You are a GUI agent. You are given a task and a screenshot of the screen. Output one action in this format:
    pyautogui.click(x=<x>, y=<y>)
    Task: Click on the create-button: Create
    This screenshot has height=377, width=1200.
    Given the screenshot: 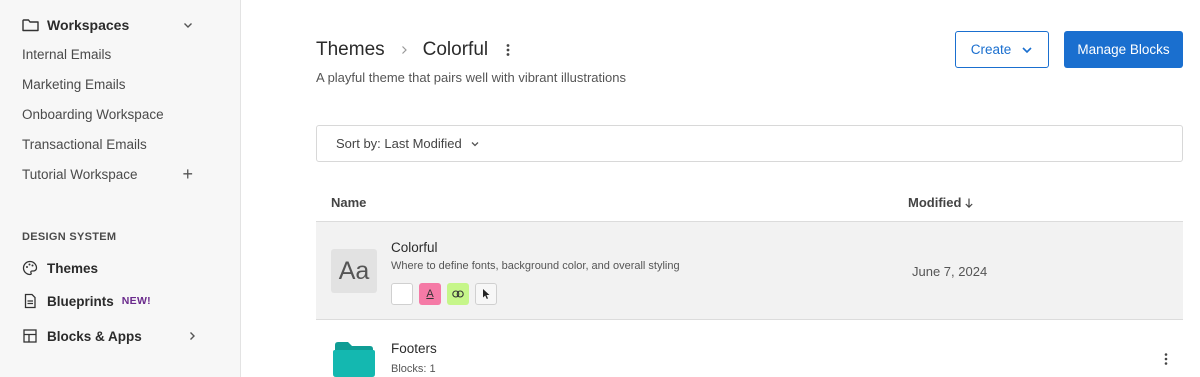 What is the action you would take?
    pyautogui.click(x=1002, y=49)
    